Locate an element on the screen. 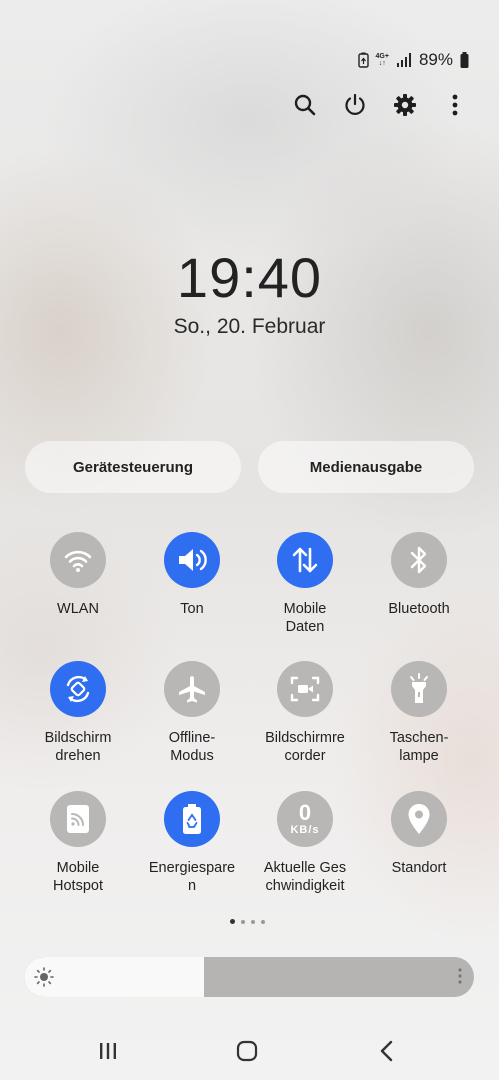  sun-icon is located at coordinates (44, 979).